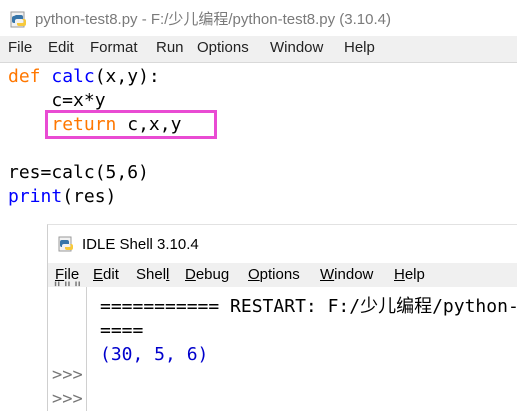 The width and height of the screenshot is (517, 411). What do you see at coordinates (170, 47) in the screenshot?
I see `menu-run: Run` at bounding box center [170, 47].